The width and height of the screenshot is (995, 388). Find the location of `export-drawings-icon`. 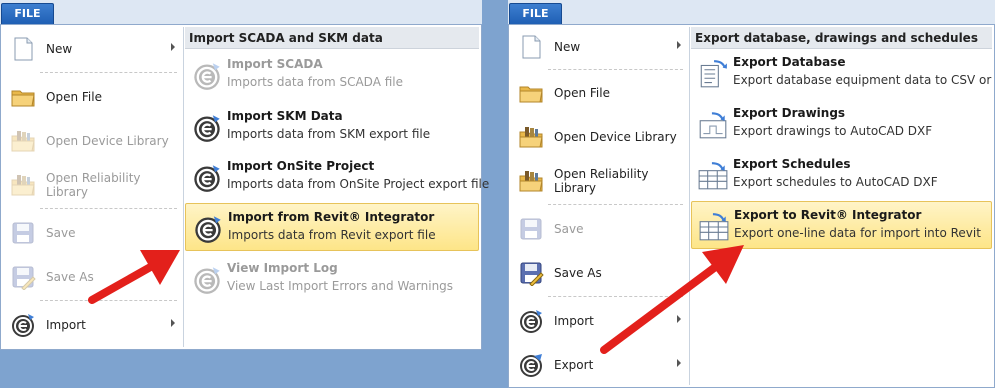

export-drawings-icon is located at coordinates (713, 125).